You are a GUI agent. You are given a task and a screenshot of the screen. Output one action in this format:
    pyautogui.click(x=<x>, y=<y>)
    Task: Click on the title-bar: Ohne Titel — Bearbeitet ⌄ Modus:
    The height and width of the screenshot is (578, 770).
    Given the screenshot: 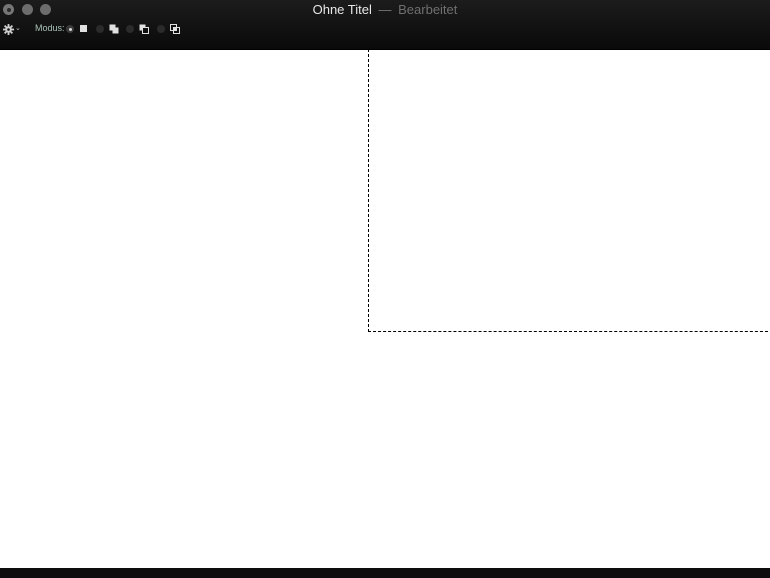 What is the action you would take?
    pyautogui.click(x=385, y=25)
    